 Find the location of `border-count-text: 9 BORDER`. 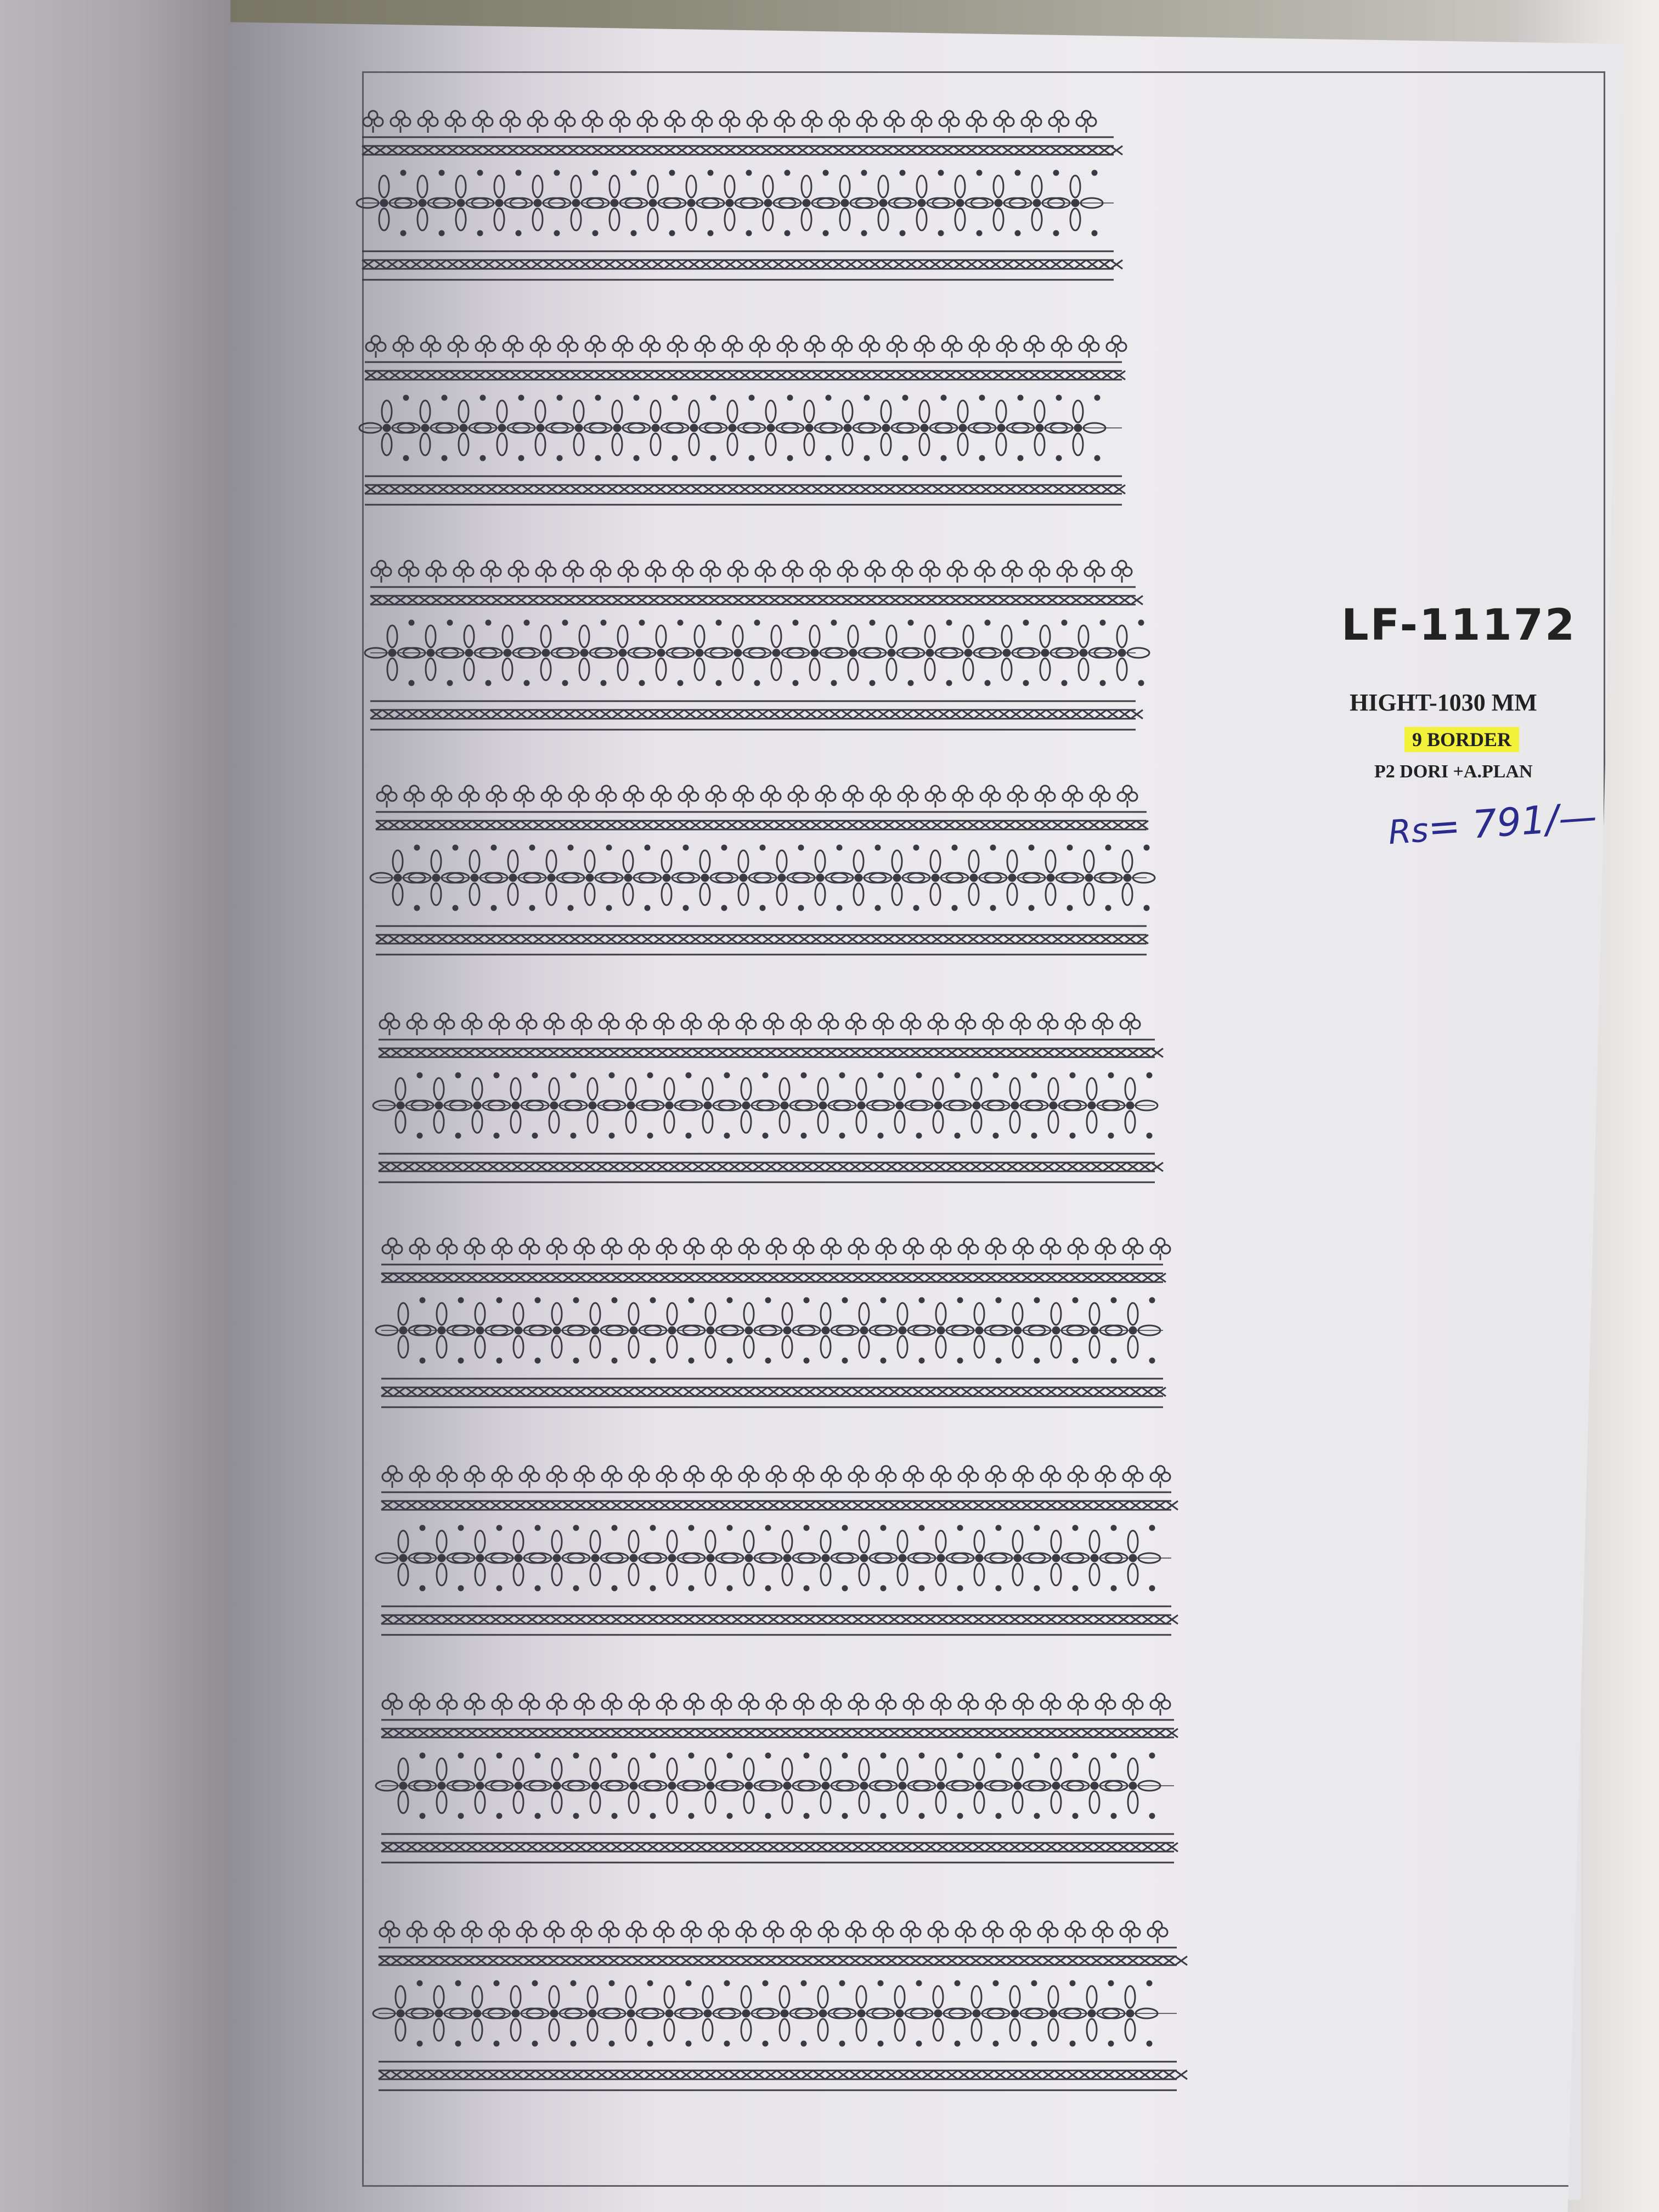

border-count-text: 9 BORDER is located at coordinates (1462, 739).